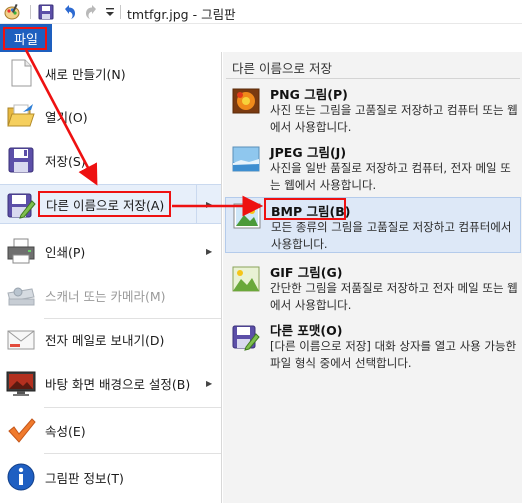 The width and height of the screenshot is (522, 503). Describe the element at coordinates (85, 74) in the screenshot. I see `menu-item-label: 새로 만들기(N)` at that location.